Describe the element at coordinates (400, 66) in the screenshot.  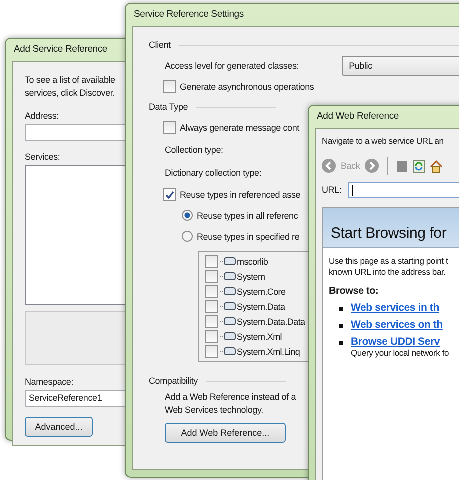
I see `access-level-dropdown: Public` at that location.